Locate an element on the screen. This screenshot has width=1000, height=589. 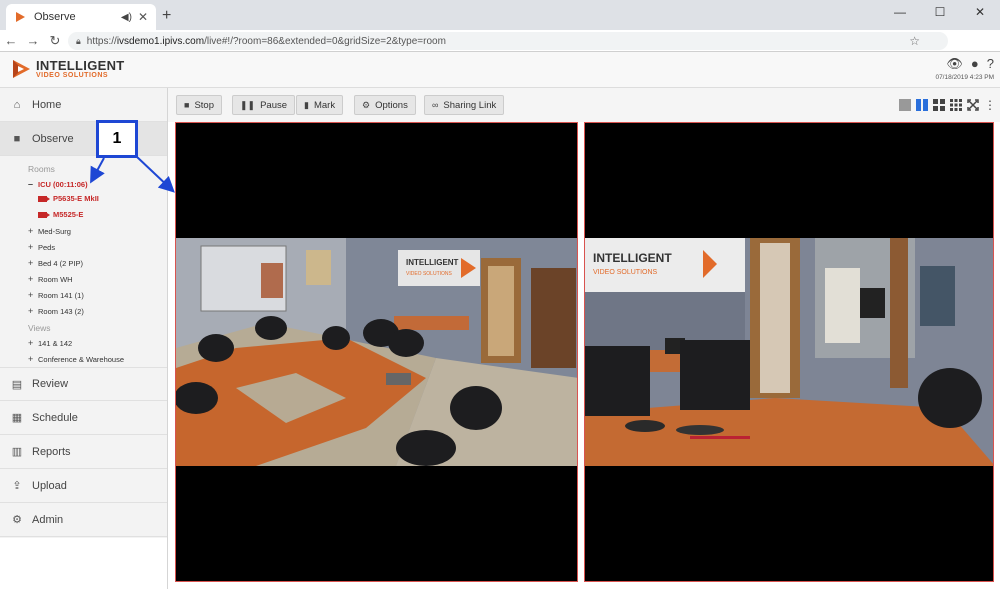
bookmark-star-icon: ☆ is located at coordinates (914, 41).